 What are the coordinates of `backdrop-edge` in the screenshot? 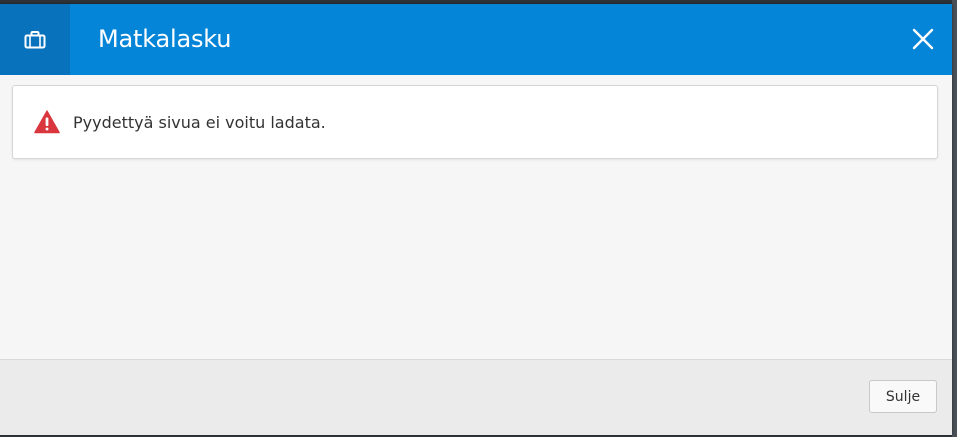 It's located at (954, 218).